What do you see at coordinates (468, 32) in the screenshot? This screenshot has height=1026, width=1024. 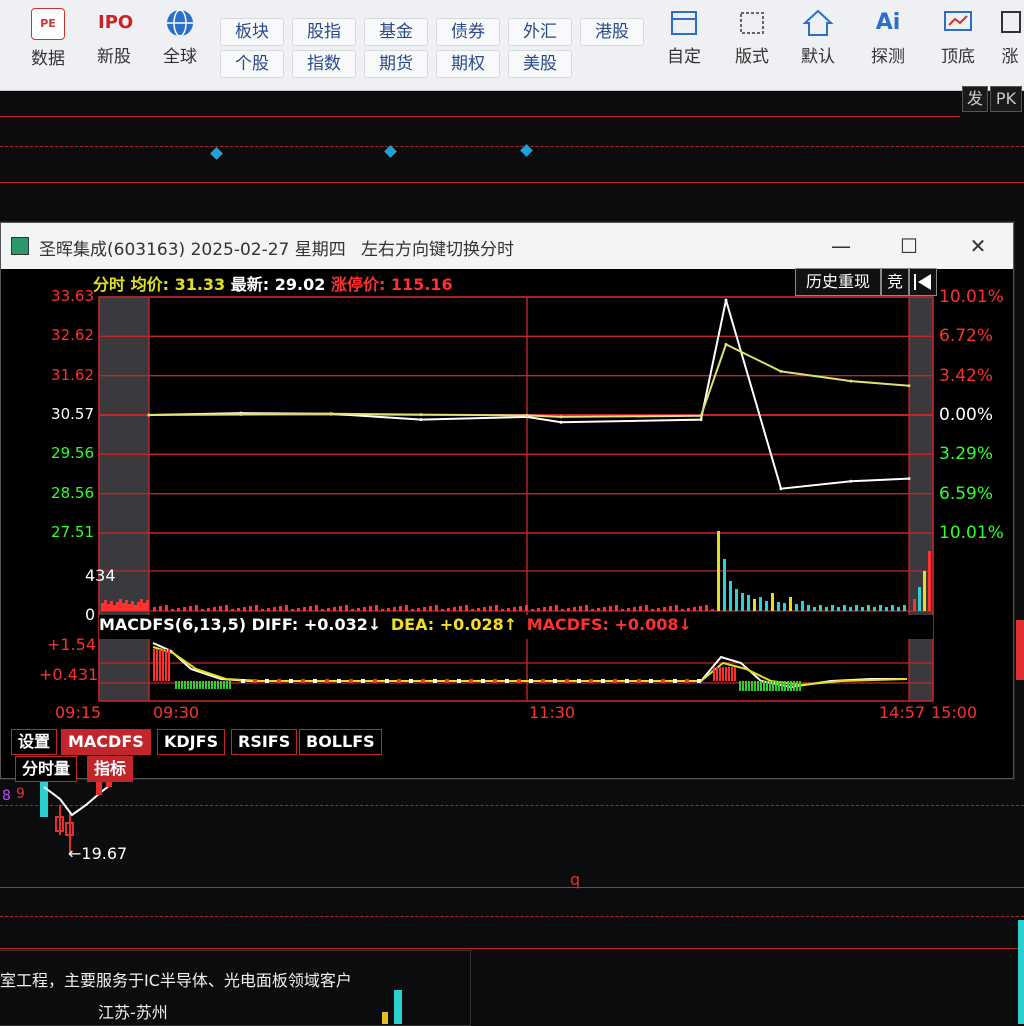 I see `btn-bond: 债券` at bounding box center [468, 32].